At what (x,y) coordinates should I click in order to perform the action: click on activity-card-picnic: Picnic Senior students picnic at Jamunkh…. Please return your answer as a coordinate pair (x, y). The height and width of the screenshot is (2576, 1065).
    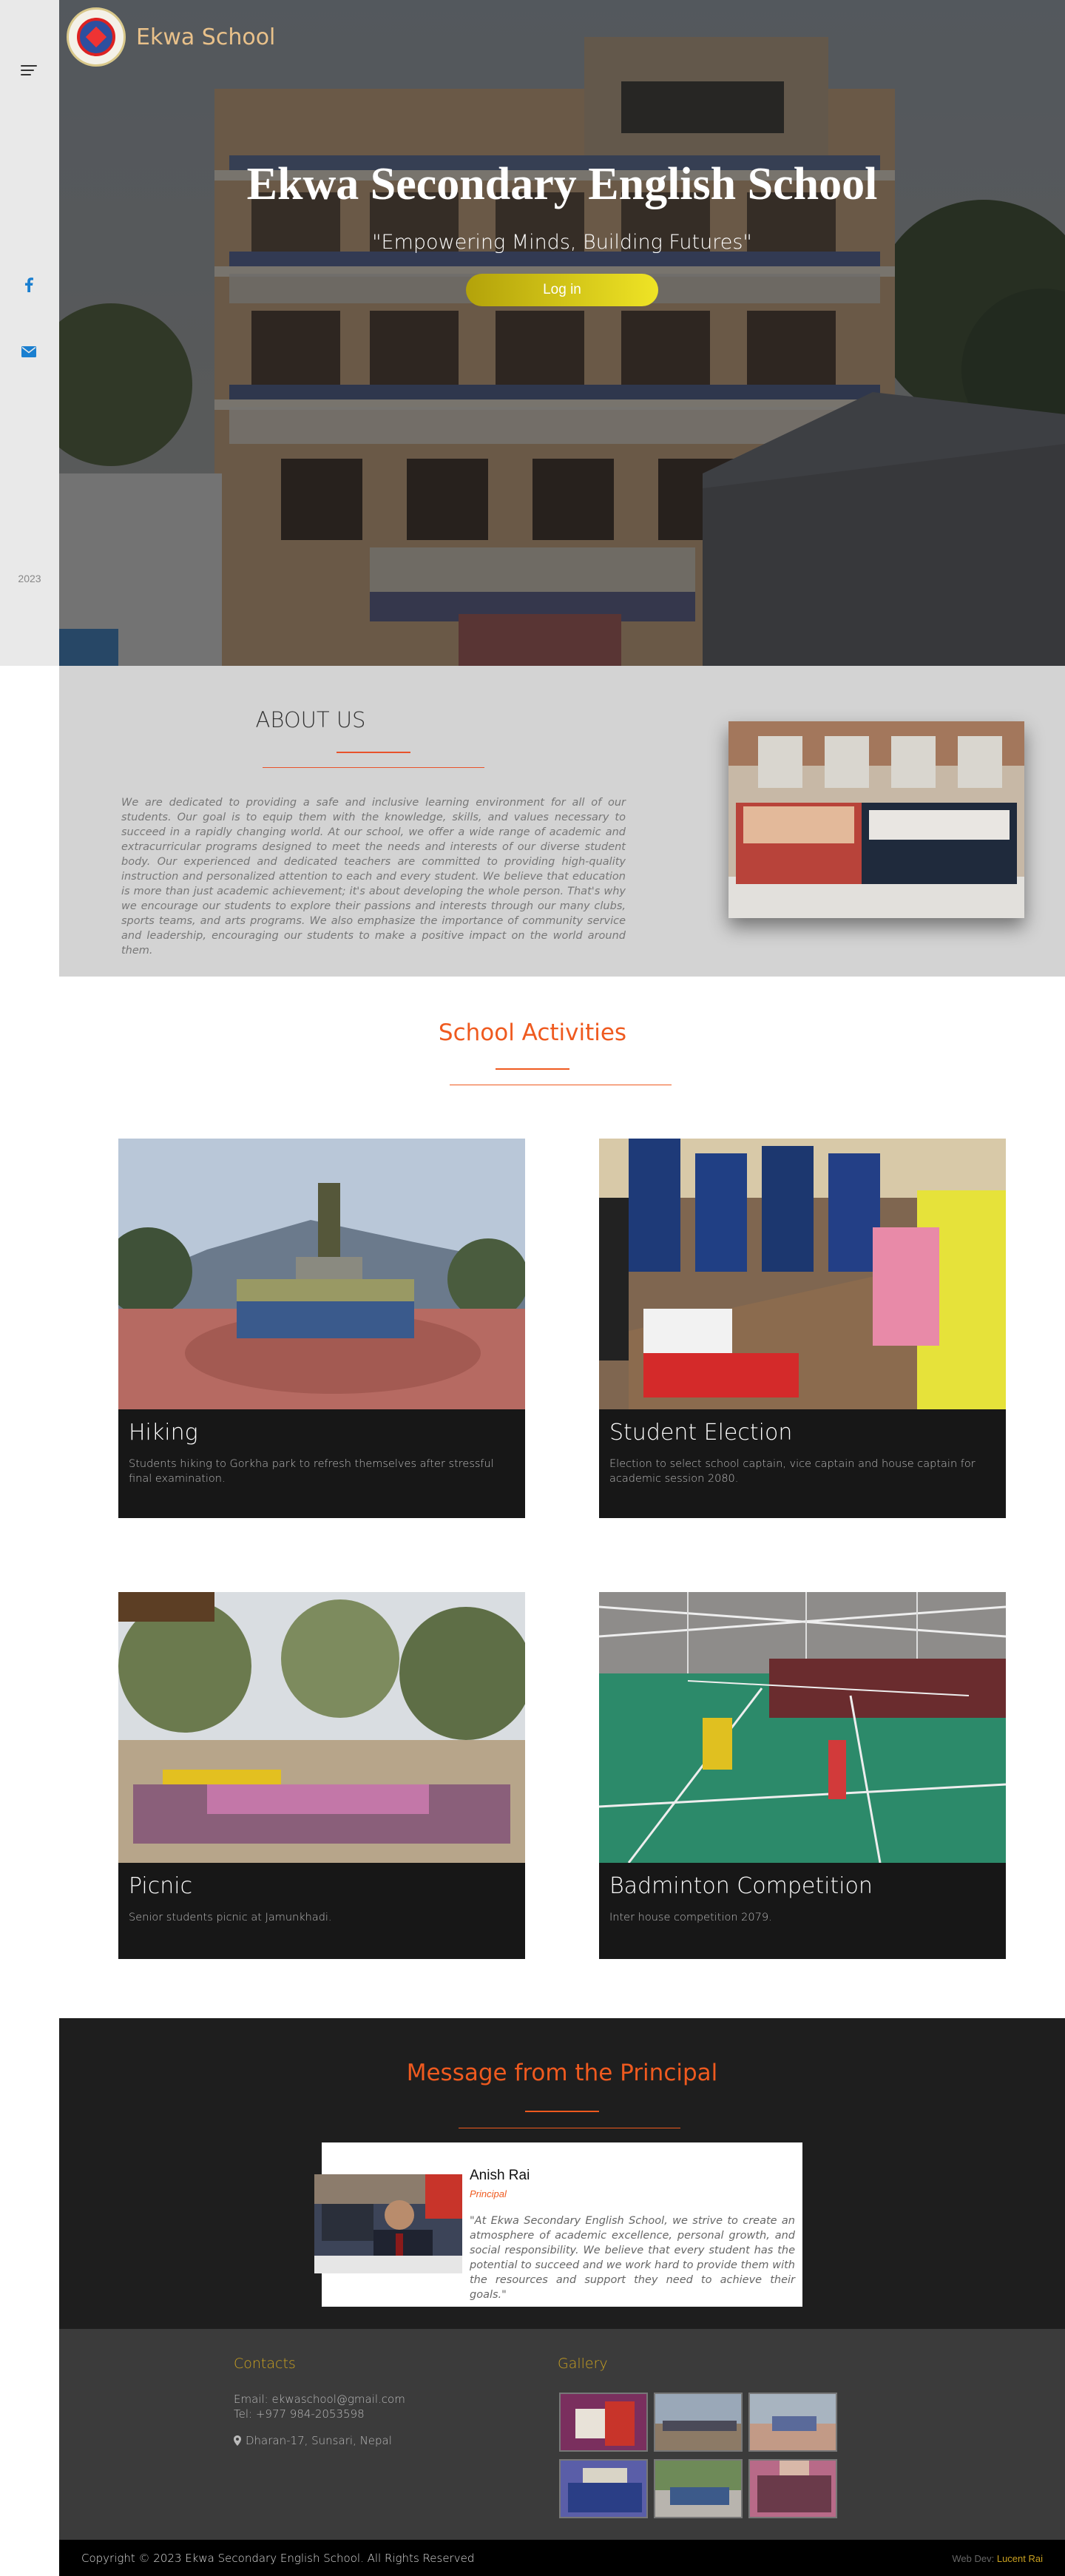
    Looking at the image, I should click on (321, 1775).